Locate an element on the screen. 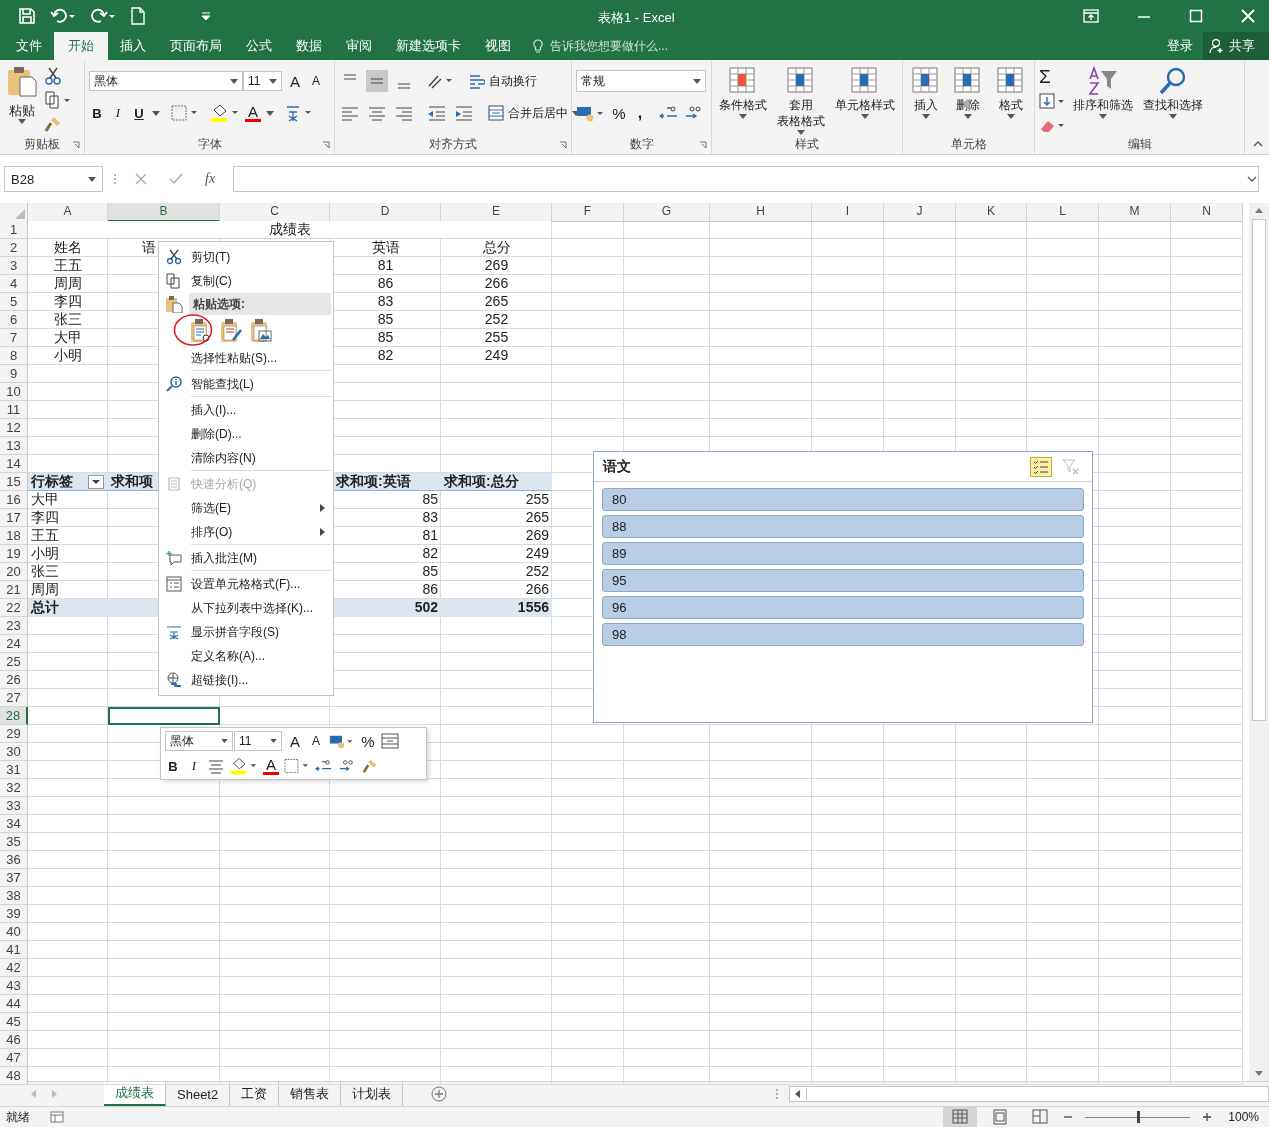 This screenshot has width=1269, height=1130. row-header: 34 is located at coordinates (14, 824).